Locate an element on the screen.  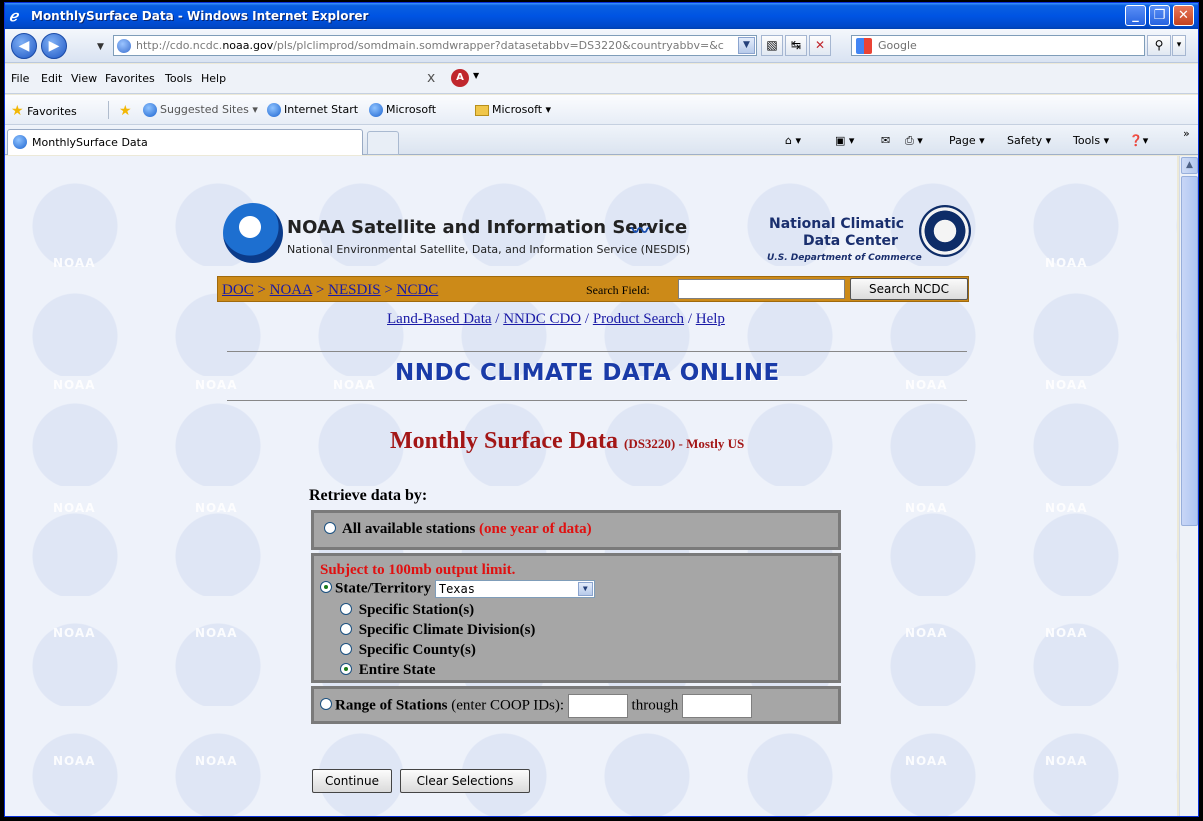
safety-menu: Safety ▾ is located at coordinates (1029, 140).